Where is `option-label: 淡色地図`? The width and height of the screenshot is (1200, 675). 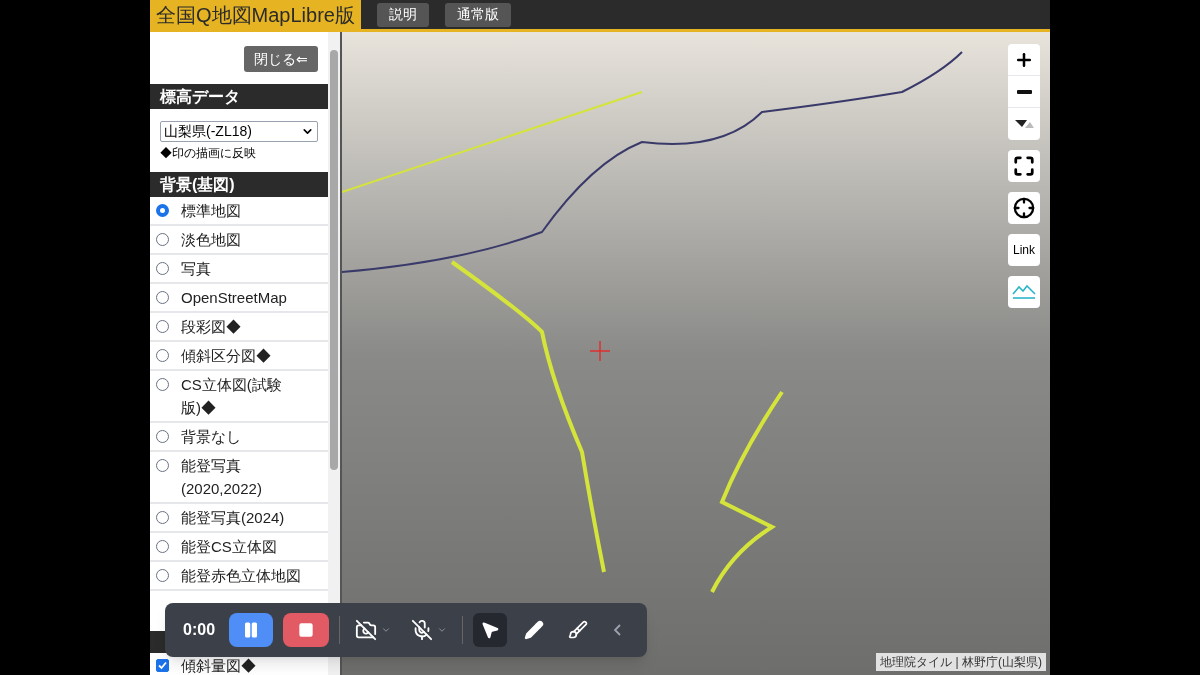
option-label: 淡色地図 is located at coordinates (211, 240).